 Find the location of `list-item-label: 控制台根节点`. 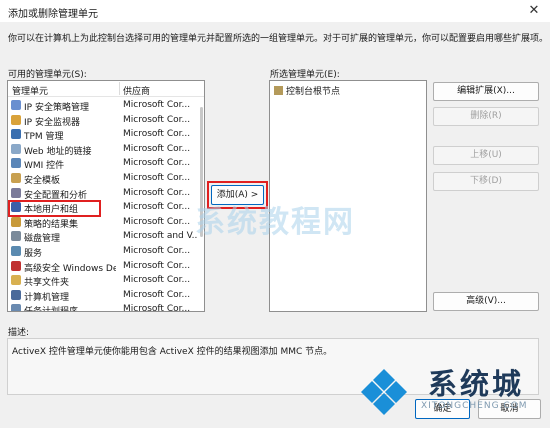

list-item-label: 控制台根节点 is located at coordinates (313, 92).